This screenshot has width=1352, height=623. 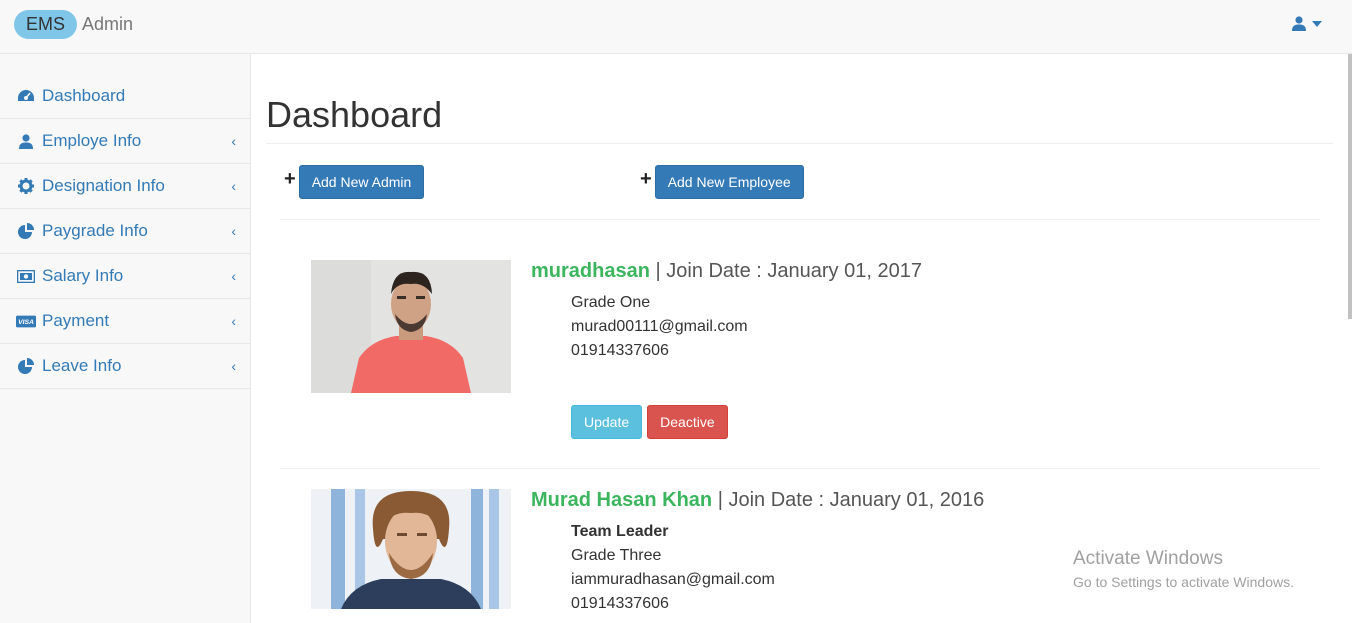 What do you see at coordinates (687, 422) in the screenshot?
I see `deactive-button: Deactive` at bounding box center [687, 422].